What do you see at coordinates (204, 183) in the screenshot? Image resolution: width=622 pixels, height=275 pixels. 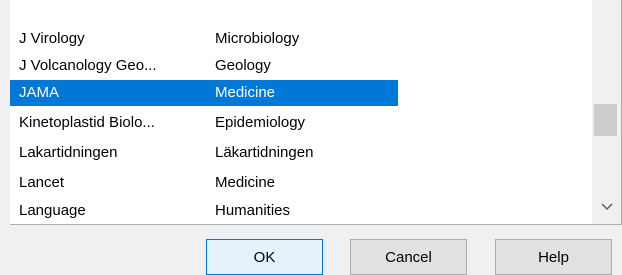 I see `list-item: Lancet Medicine` at bounding box center [204, 183].